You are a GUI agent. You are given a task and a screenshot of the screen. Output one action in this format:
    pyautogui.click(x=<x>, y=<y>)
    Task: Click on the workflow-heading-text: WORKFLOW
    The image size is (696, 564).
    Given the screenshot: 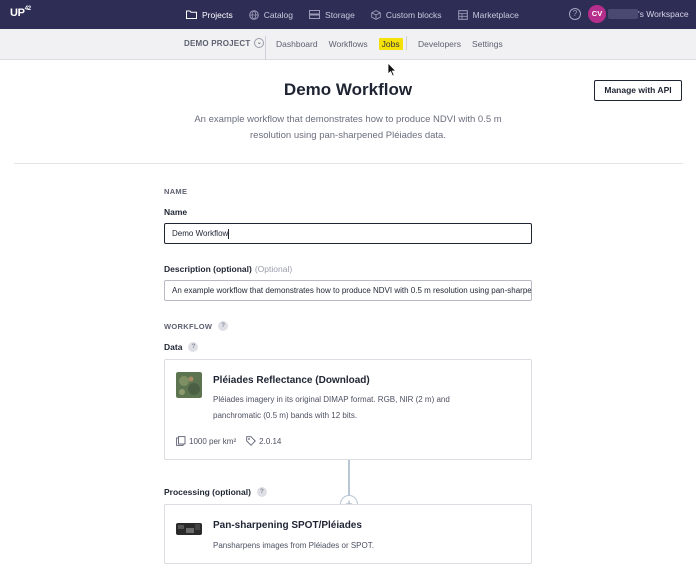 What is the action you would take?
    pyautogui.click(x=188, y=326)
    